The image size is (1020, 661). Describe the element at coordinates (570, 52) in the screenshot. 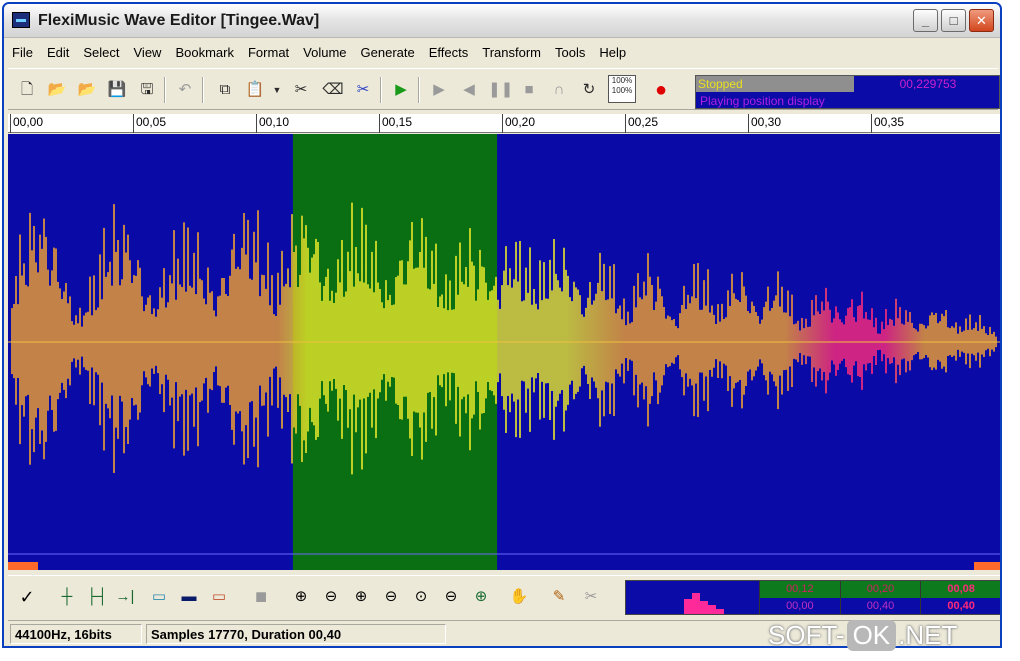

I see `menu-tools: Tools` at that location.